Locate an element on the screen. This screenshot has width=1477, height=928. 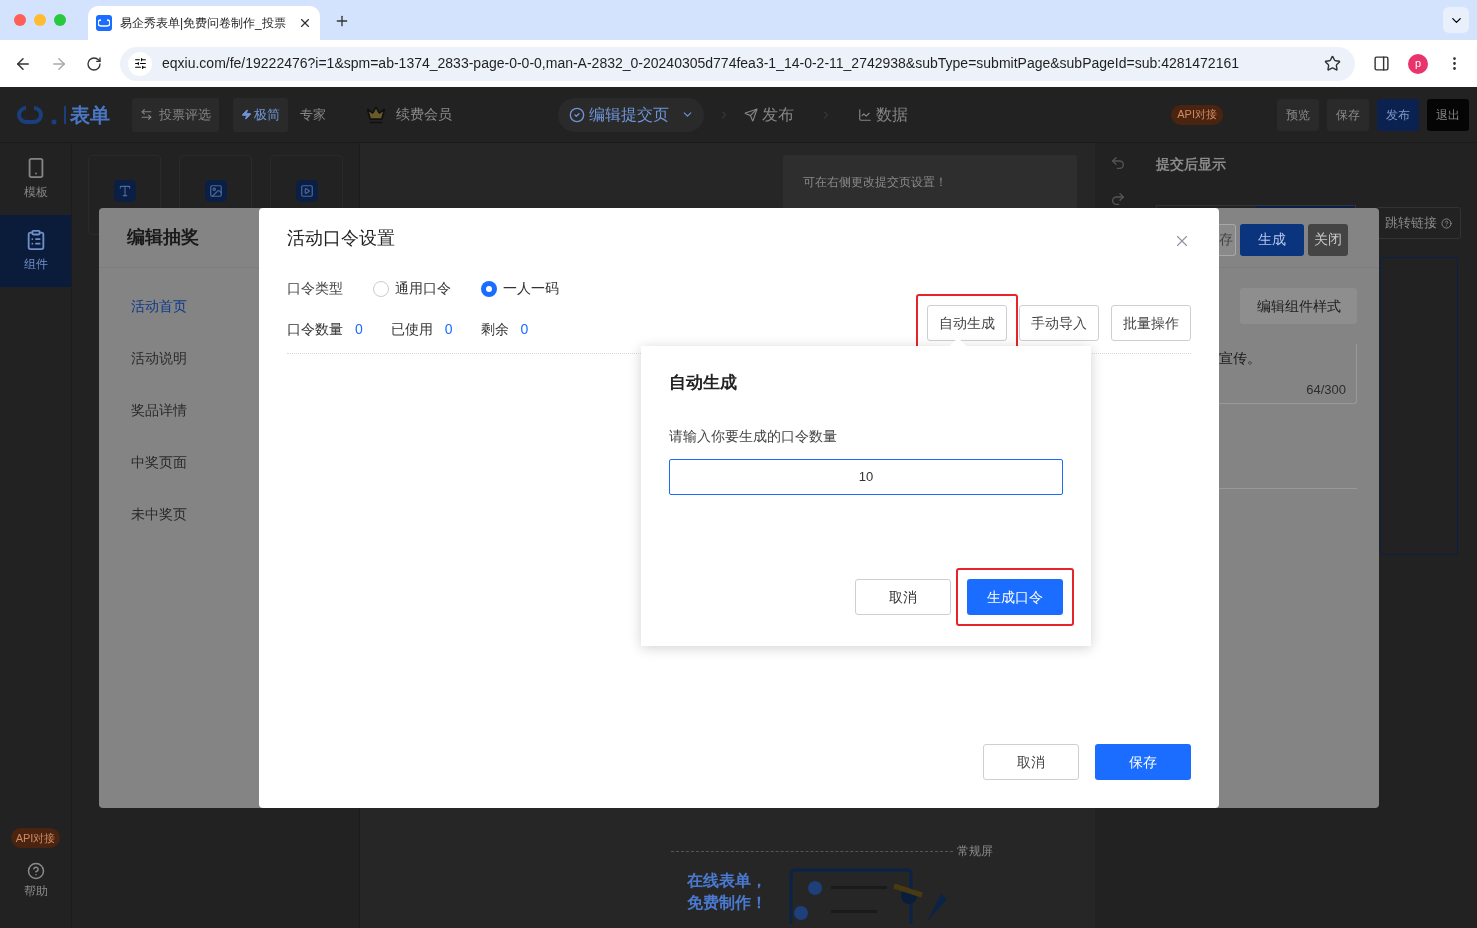
mode-tab: 极简 is located at coordinates (260, 114).